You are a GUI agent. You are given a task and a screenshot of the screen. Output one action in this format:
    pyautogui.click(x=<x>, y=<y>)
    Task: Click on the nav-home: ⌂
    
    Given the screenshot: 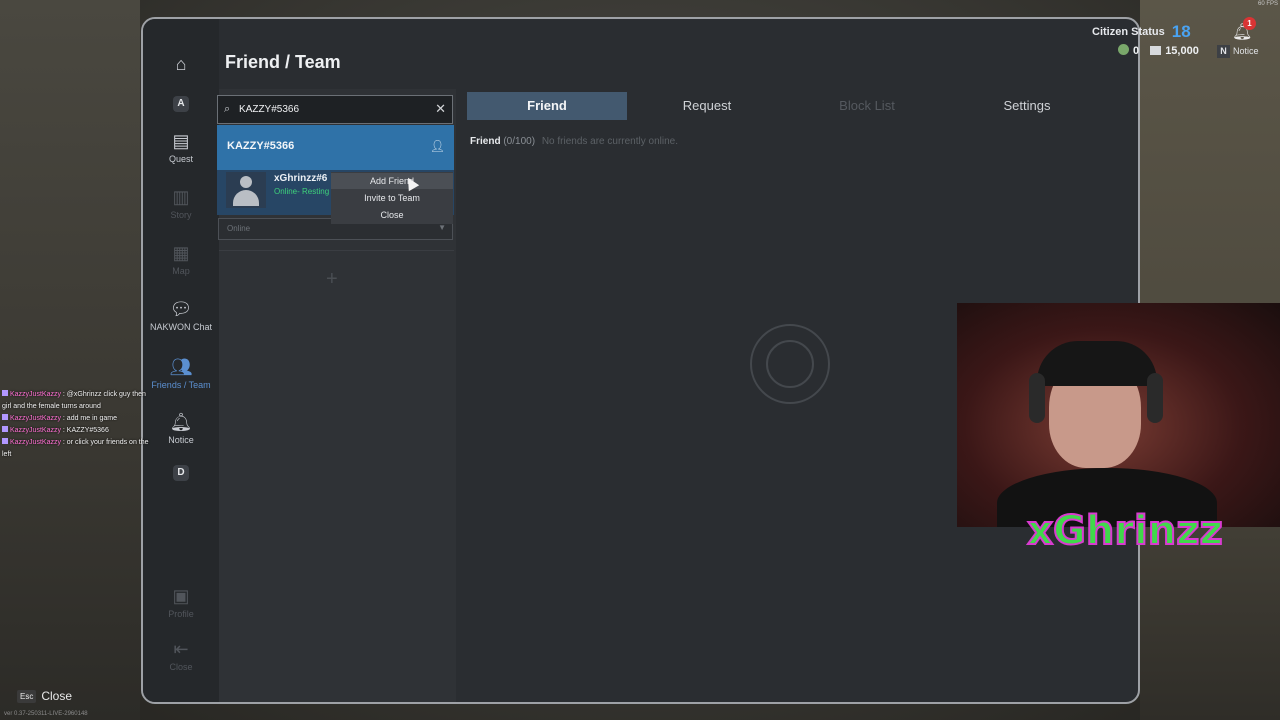 What is the action you would take?
    pyautogui.click(x=181, y=65)
    